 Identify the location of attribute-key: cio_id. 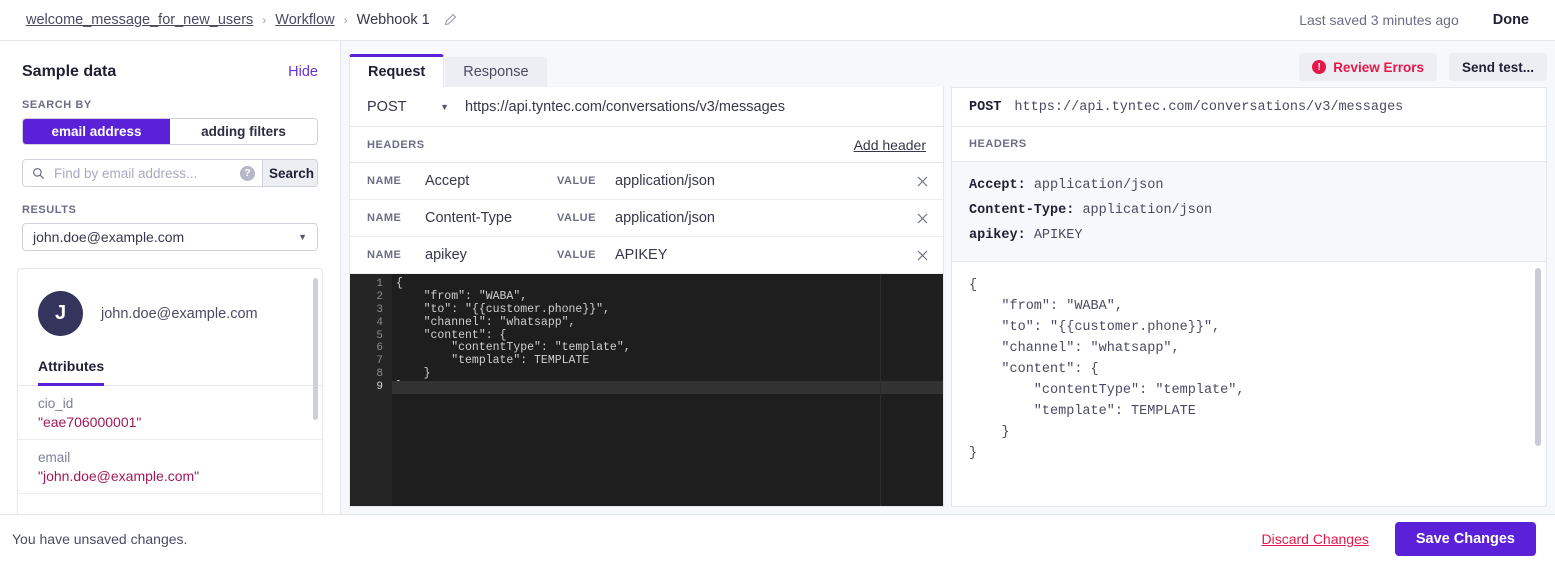
(56, 403).